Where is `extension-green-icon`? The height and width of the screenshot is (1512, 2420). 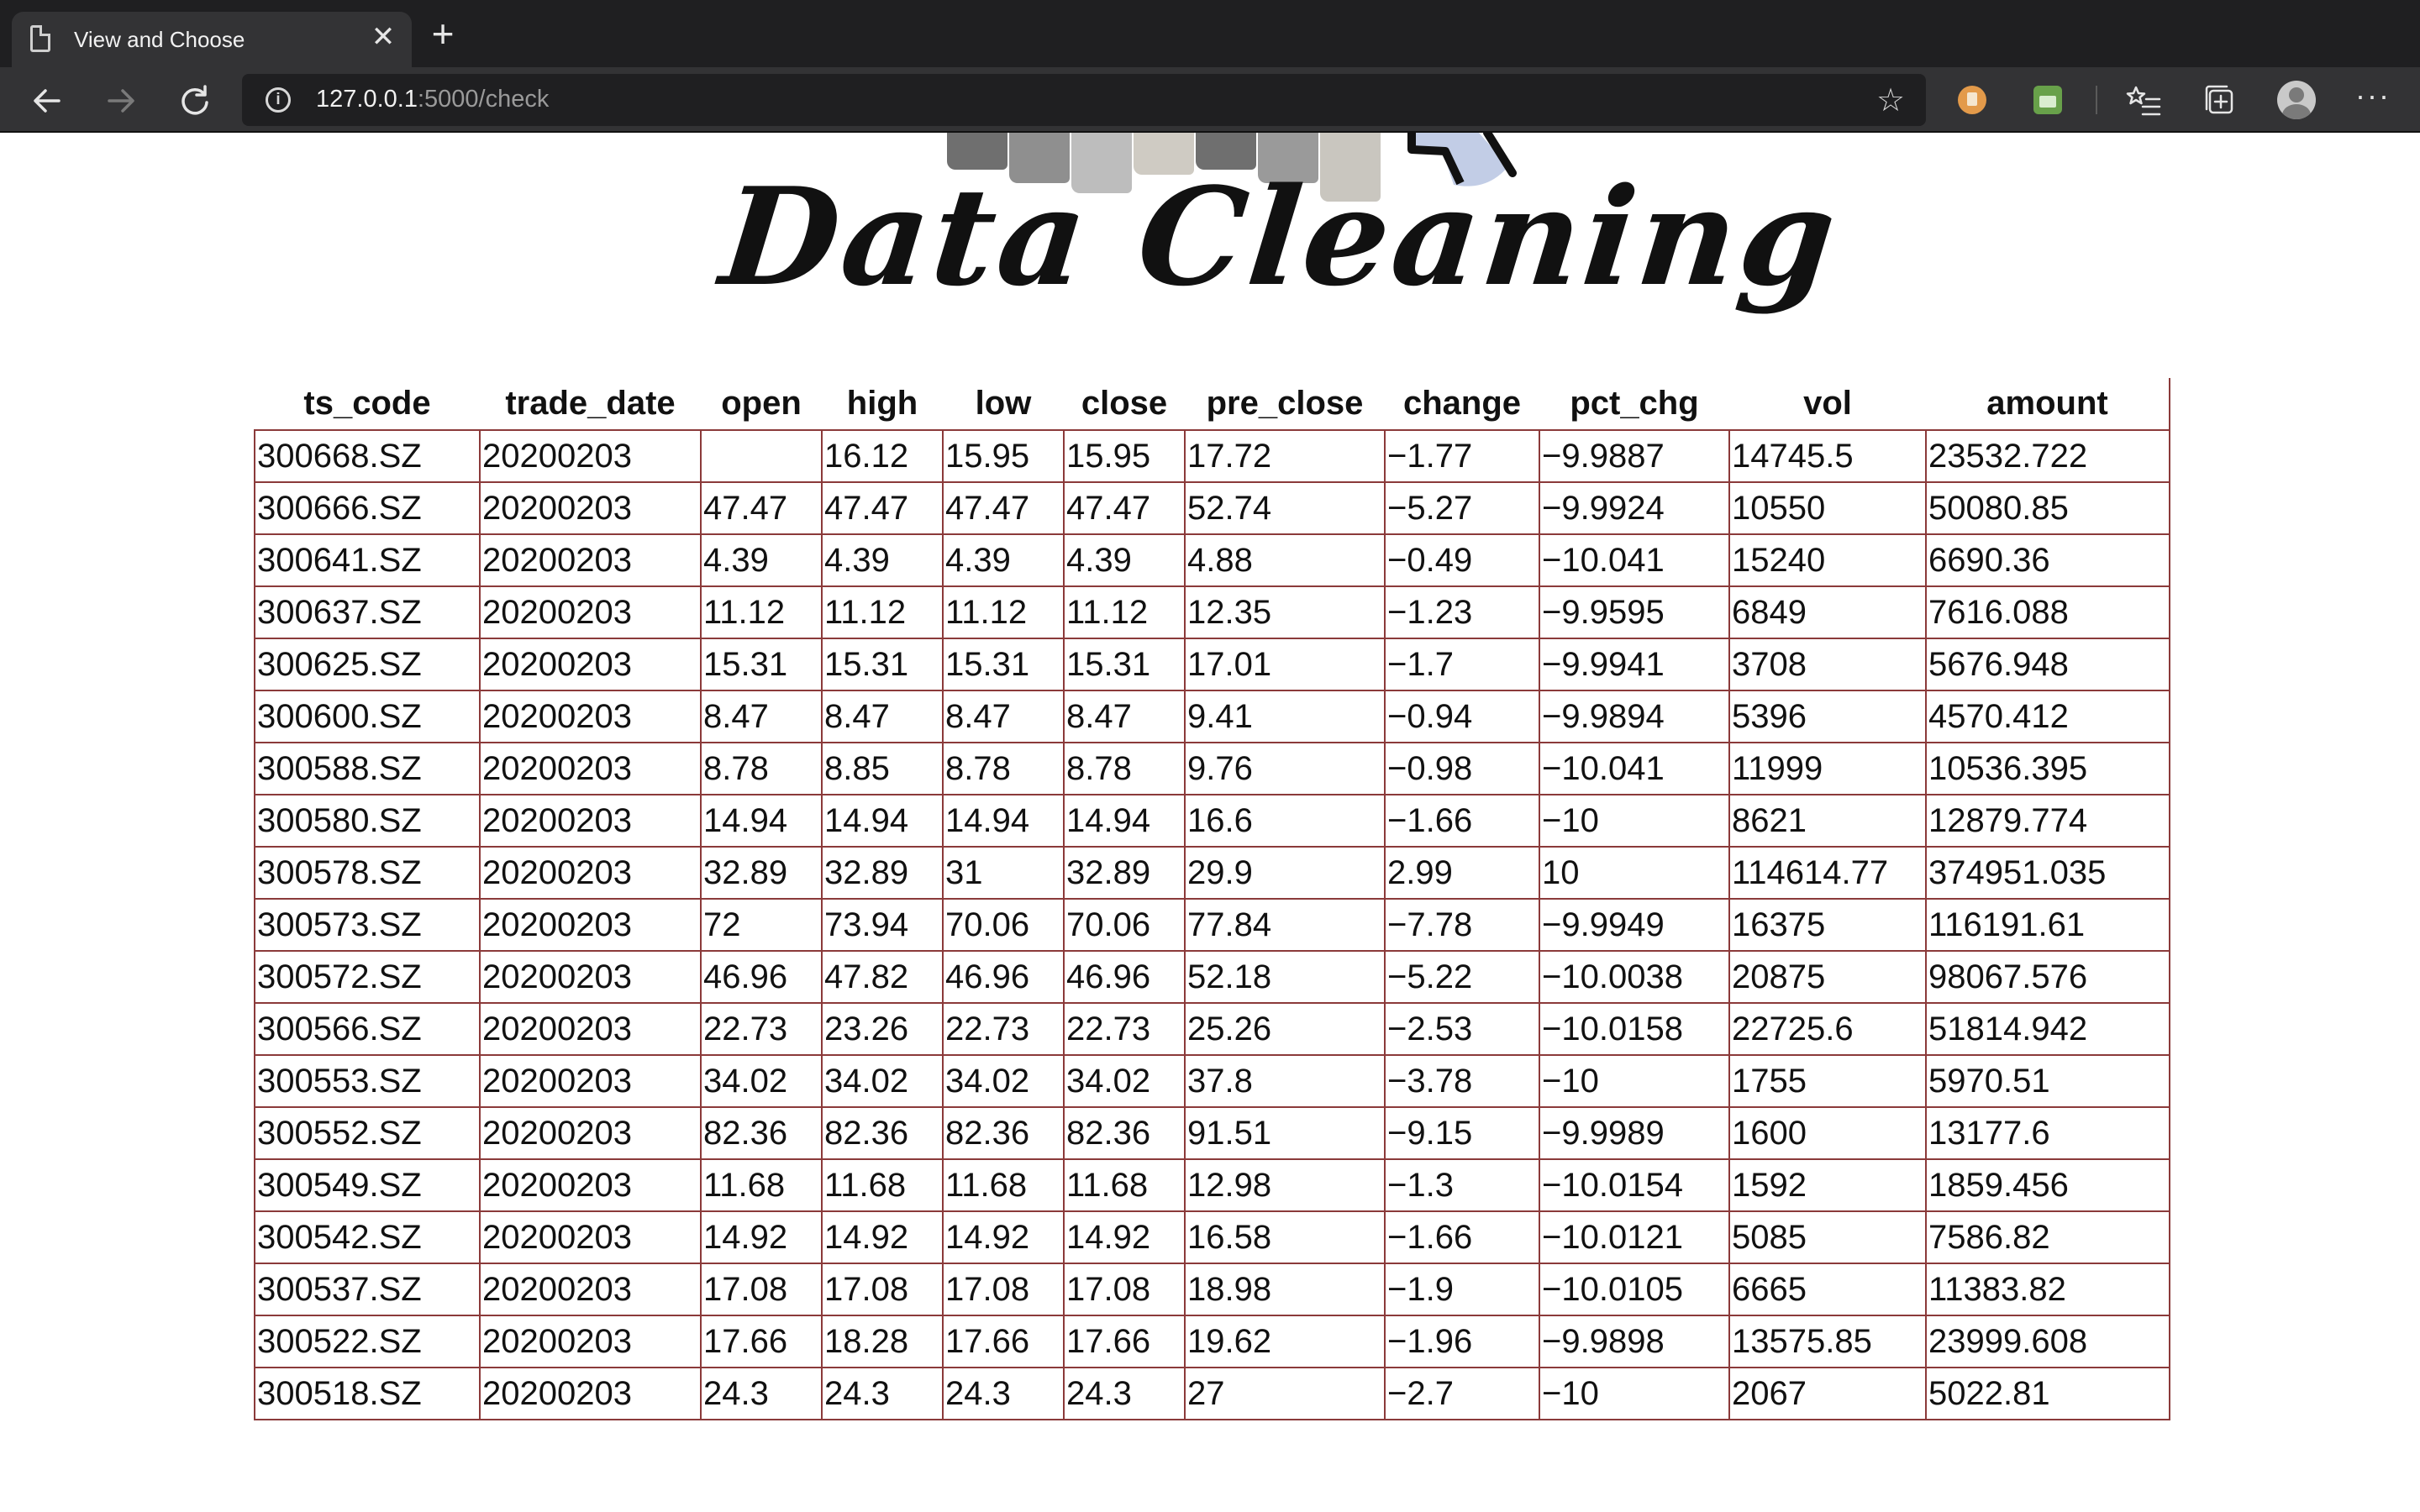 extension-green-icon is located at coordinates (2047, 100).